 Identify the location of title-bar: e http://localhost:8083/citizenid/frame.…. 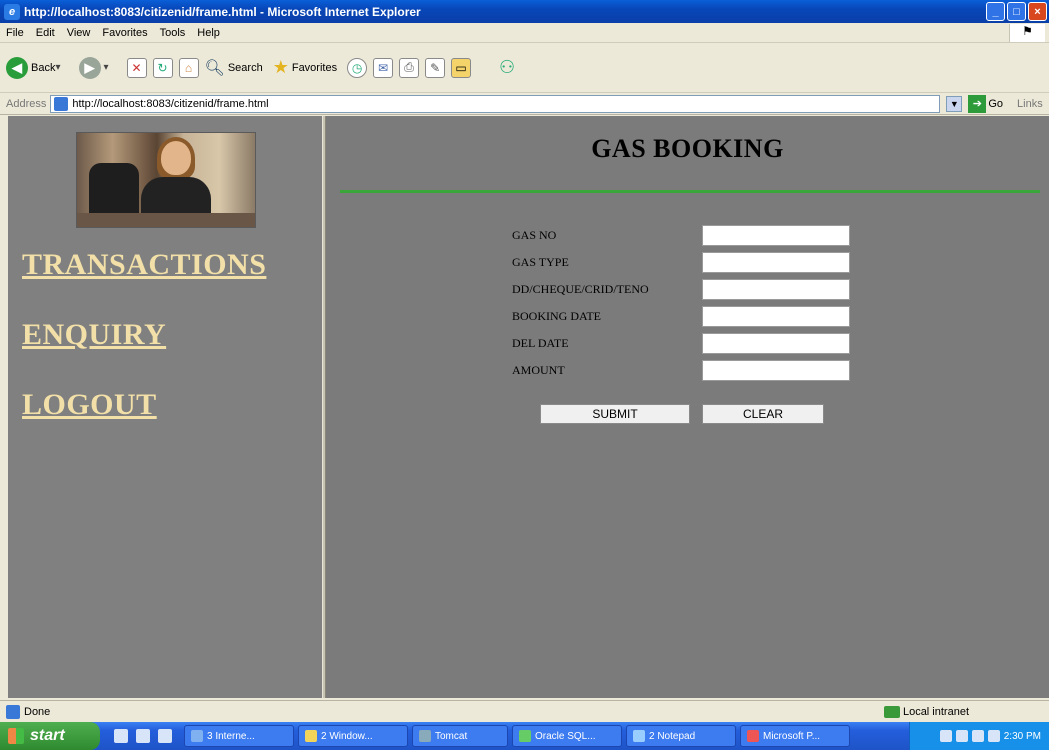
(524, 11).